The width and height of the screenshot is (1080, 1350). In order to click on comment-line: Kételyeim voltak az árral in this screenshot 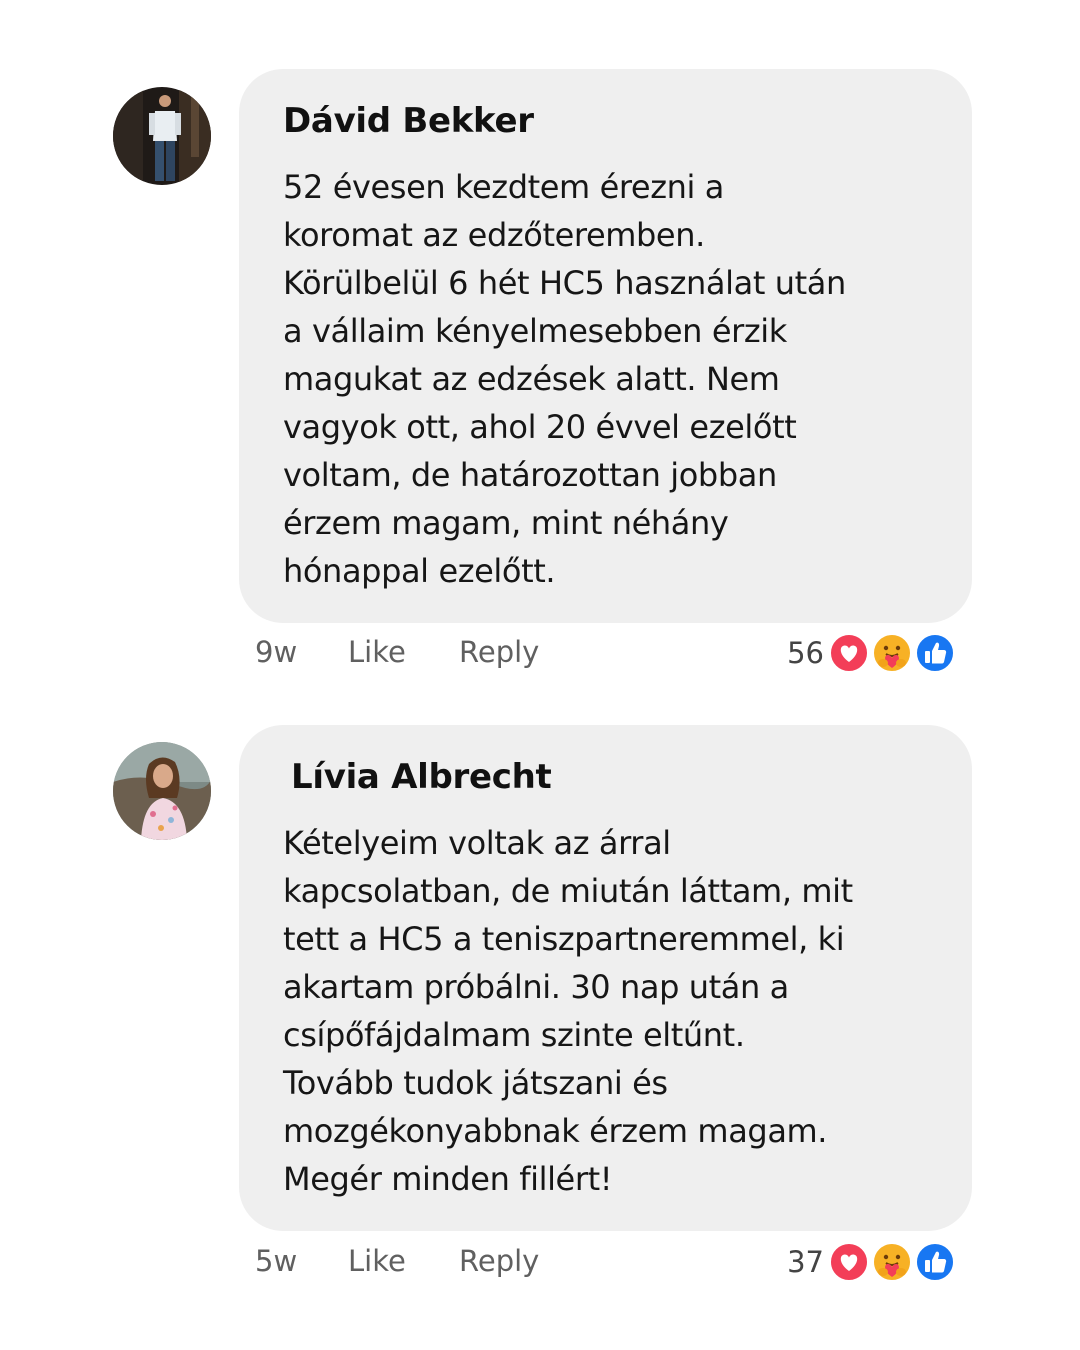, I will do `click(477, 843)`.